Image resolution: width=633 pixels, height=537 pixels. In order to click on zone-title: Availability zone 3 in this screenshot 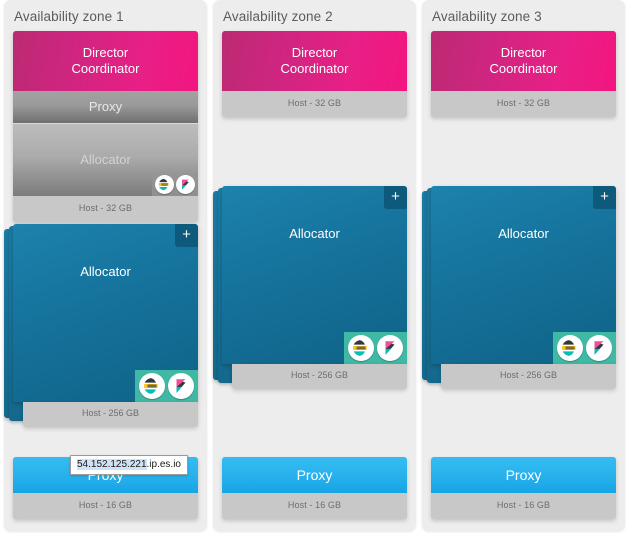, I will do `click(487, 16)`.